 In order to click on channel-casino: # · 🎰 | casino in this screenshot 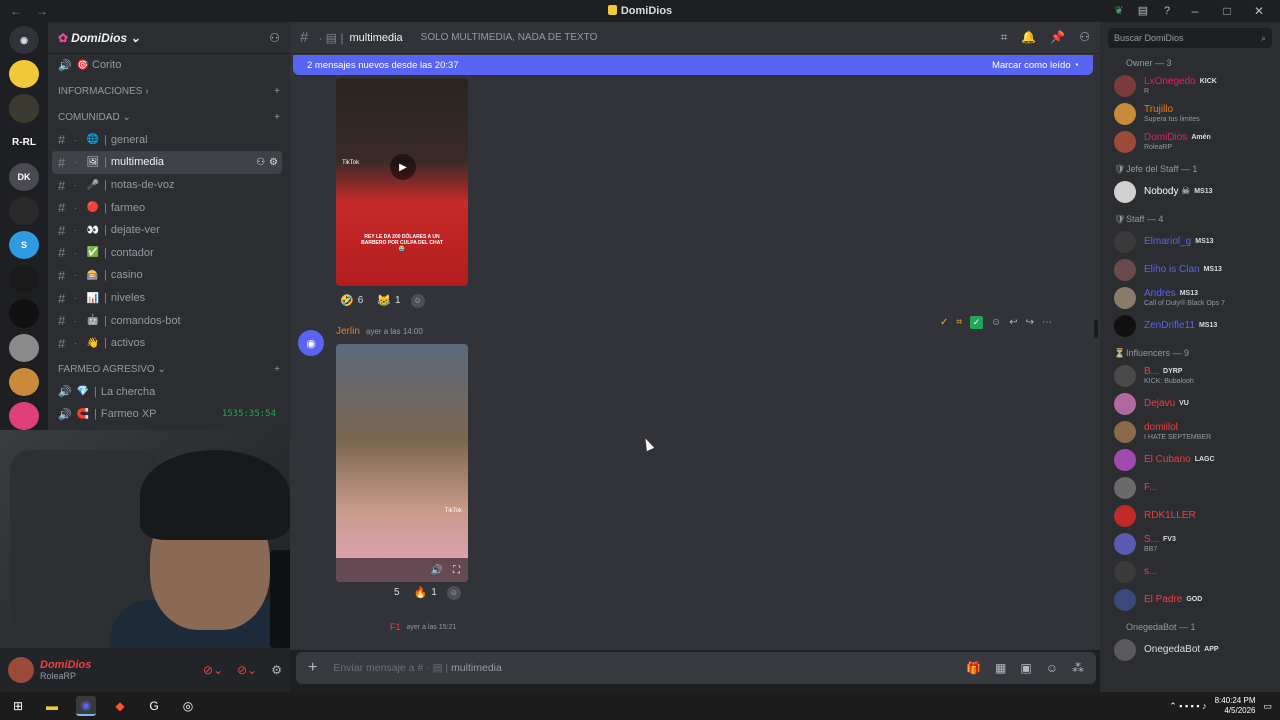, I will do `click(169, 275)`.